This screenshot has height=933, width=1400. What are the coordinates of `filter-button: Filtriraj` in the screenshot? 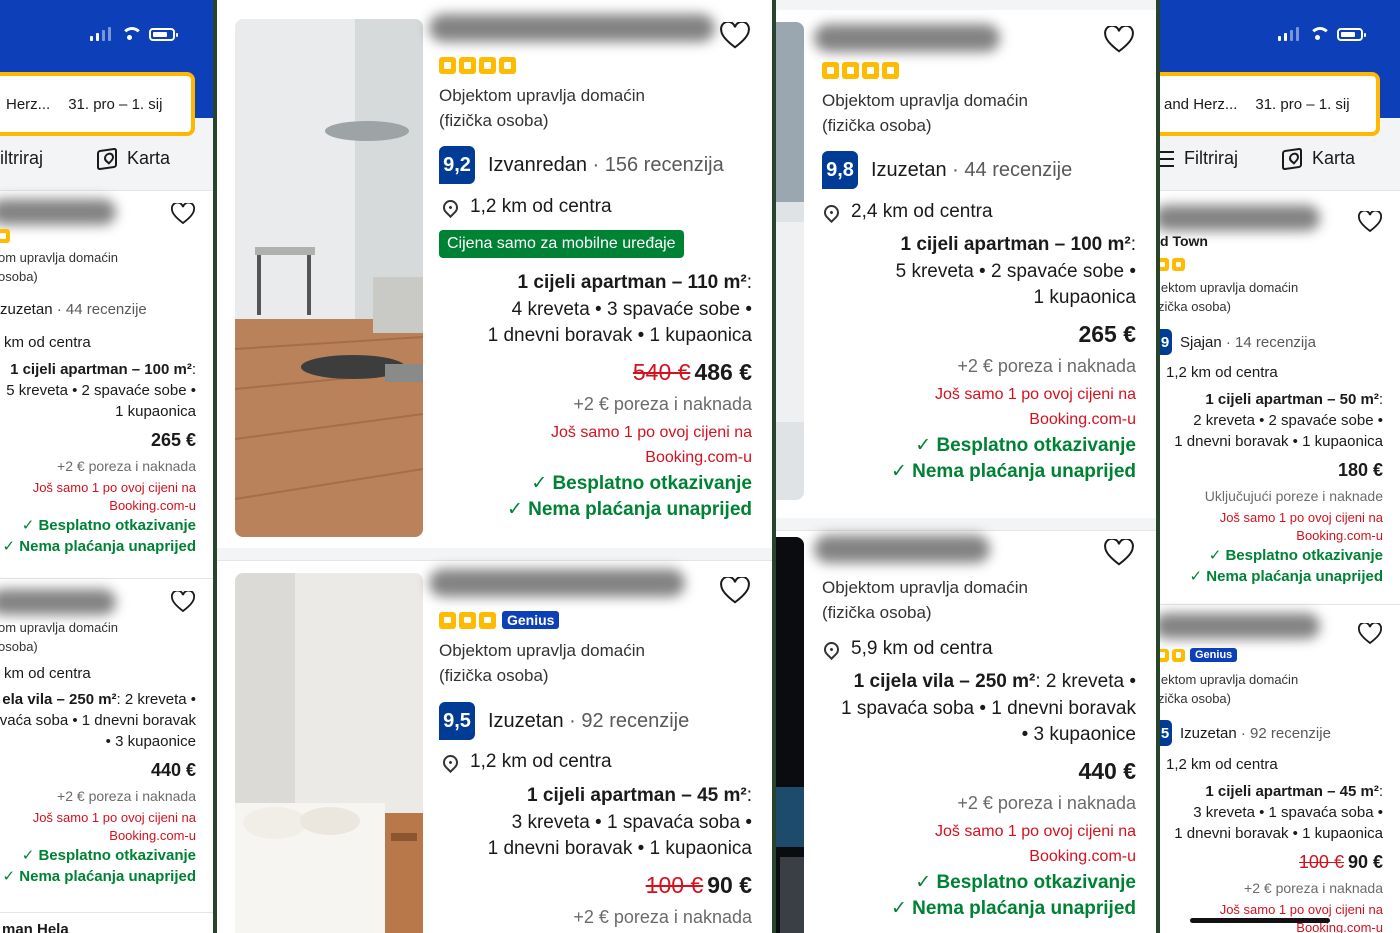 It's located at (1199, 158).